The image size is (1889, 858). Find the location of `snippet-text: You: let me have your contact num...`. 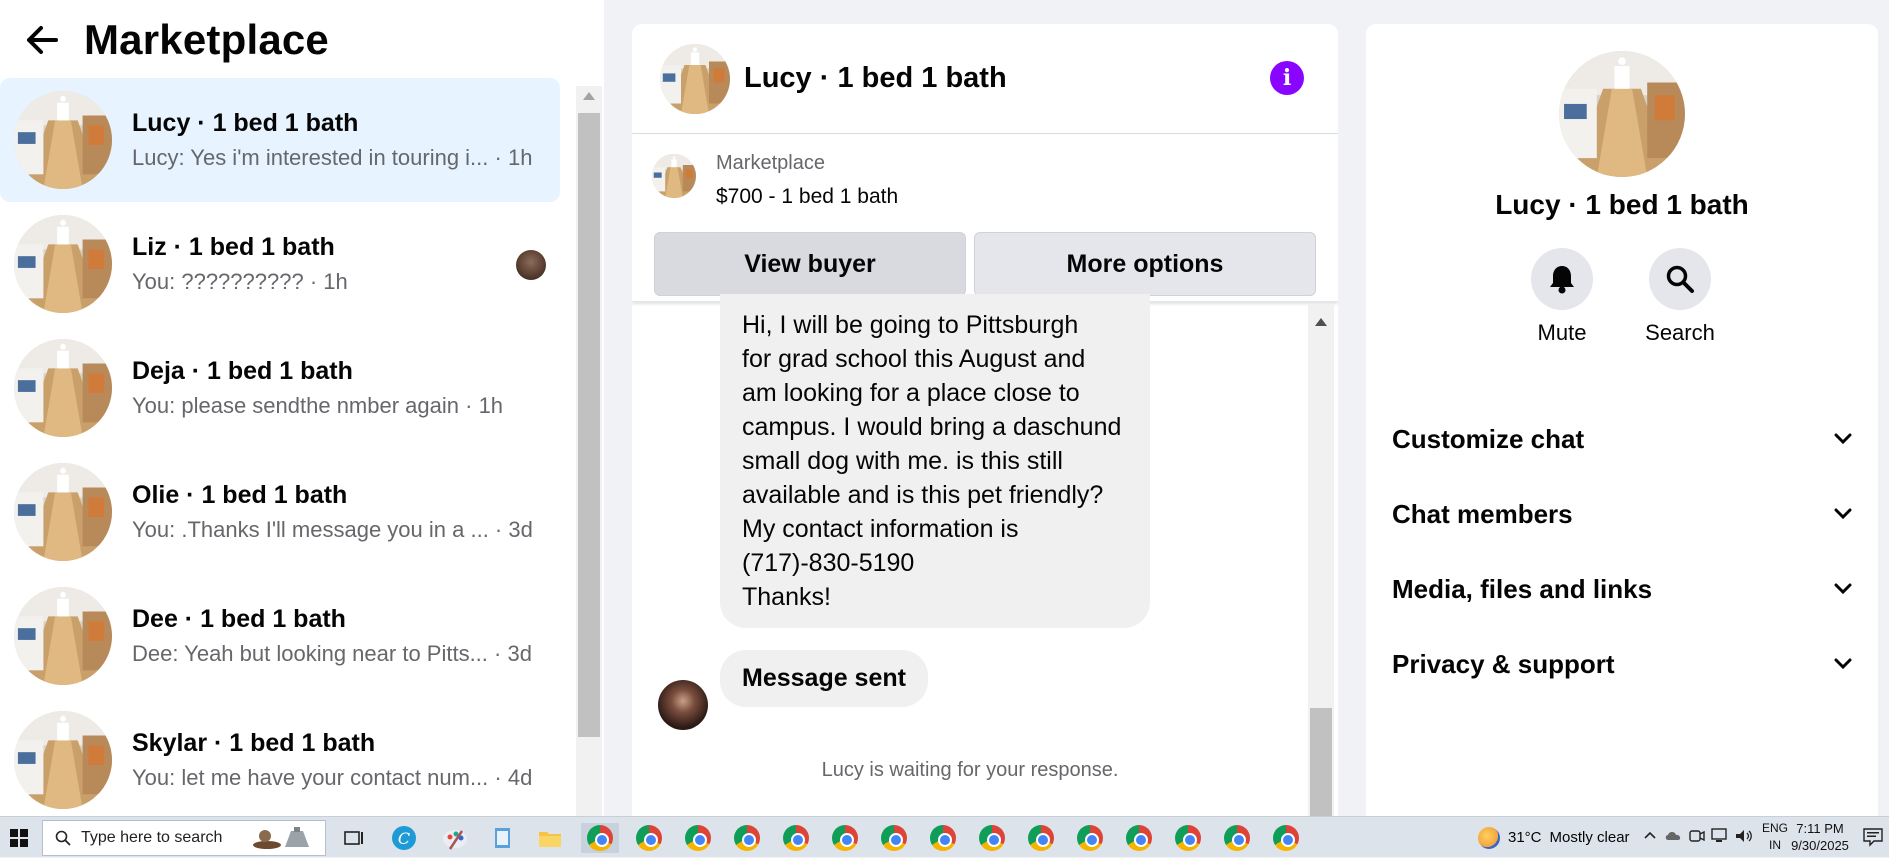

snippet-text: You: let me have your contact num... is located at coordinates (310, 777).